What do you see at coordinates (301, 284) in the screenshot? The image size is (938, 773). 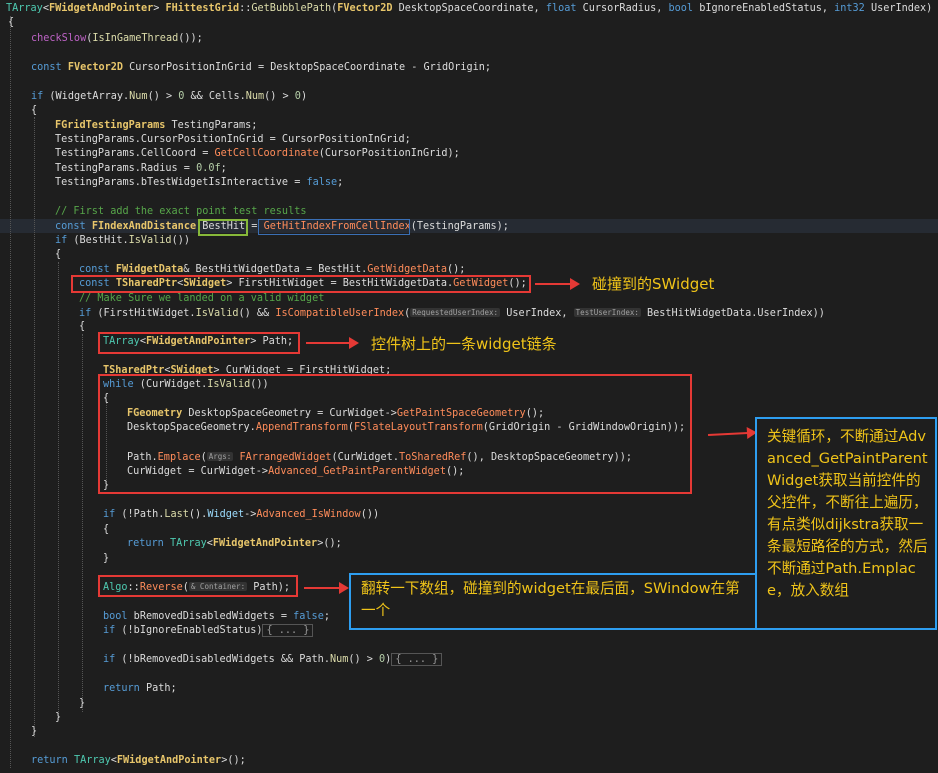 I see `firsthit-red-box` at bounding box center [301, 284].